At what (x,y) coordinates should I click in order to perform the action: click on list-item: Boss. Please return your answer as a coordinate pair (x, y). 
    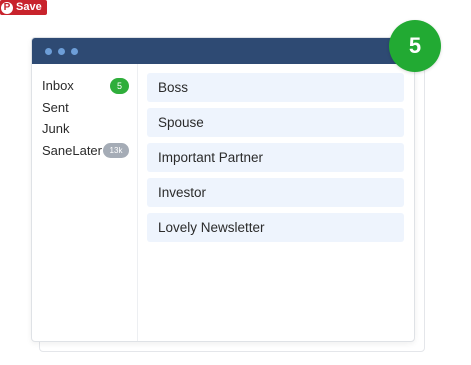
    Looking at the image, I should click on (275, 87).